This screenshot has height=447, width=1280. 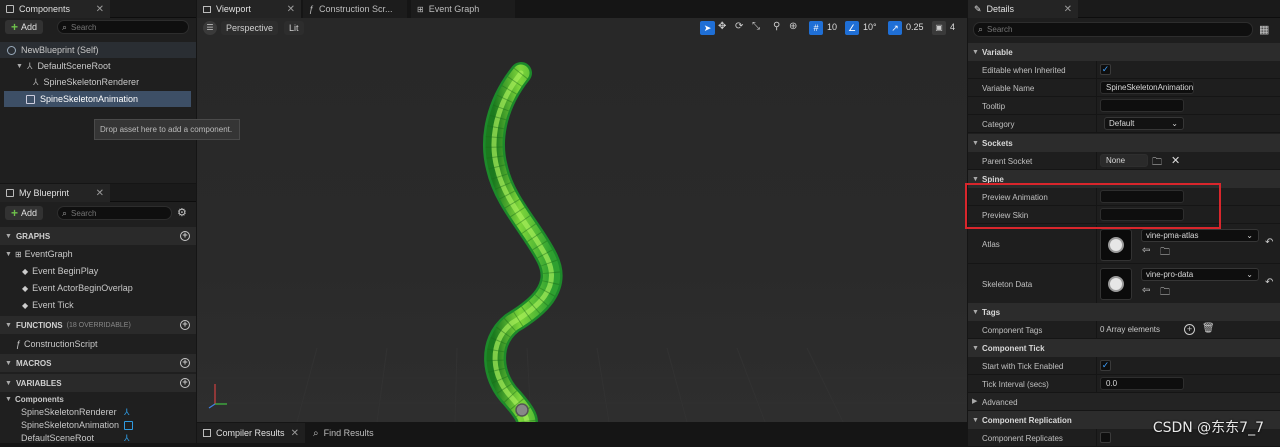 I want to click on section-graphs: ▼ GRAPHS +, so click(x=98, y=236).